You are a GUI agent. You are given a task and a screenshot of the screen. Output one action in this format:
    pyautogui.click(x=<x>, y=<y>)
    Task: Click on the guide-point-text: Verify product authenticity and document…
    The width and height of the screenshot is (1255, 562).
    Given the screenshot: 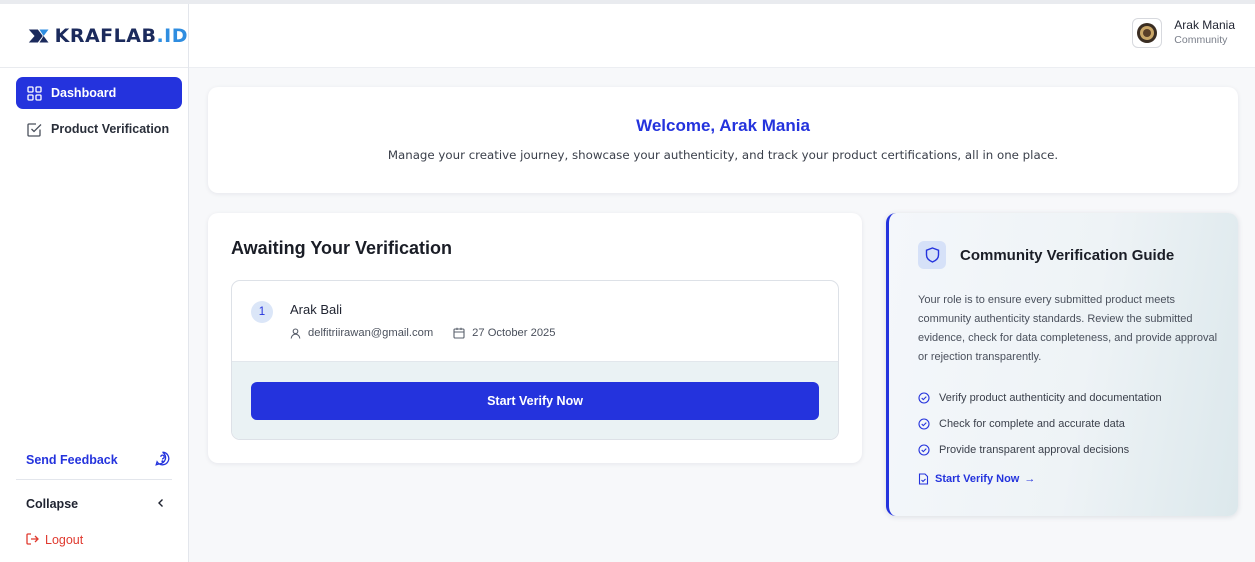 What is the action you would take?
    pyautogui.click(x=1050, y=398)
    